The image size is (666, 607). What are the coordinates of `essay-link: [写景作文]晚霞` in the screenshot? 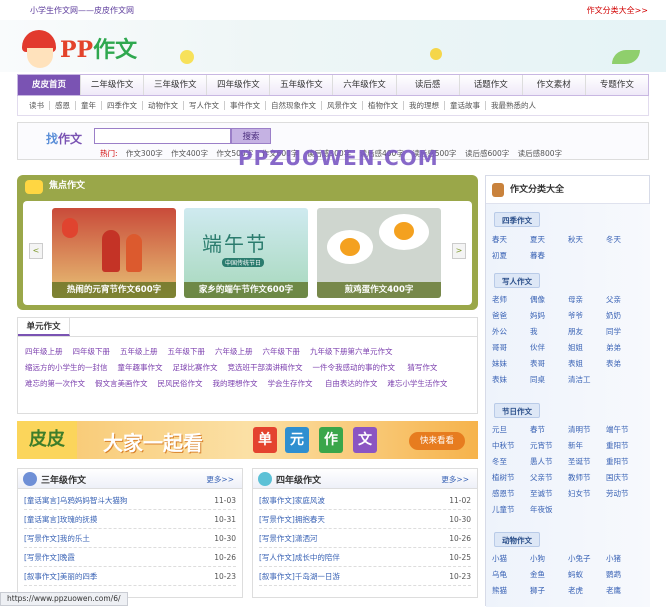 It's located at (49, 557).